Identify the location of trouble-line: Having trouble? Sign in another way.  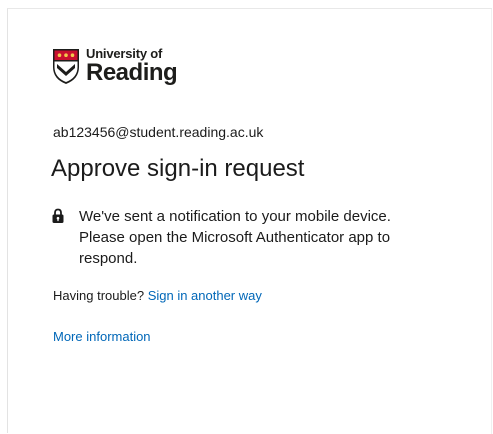
(157, 295).